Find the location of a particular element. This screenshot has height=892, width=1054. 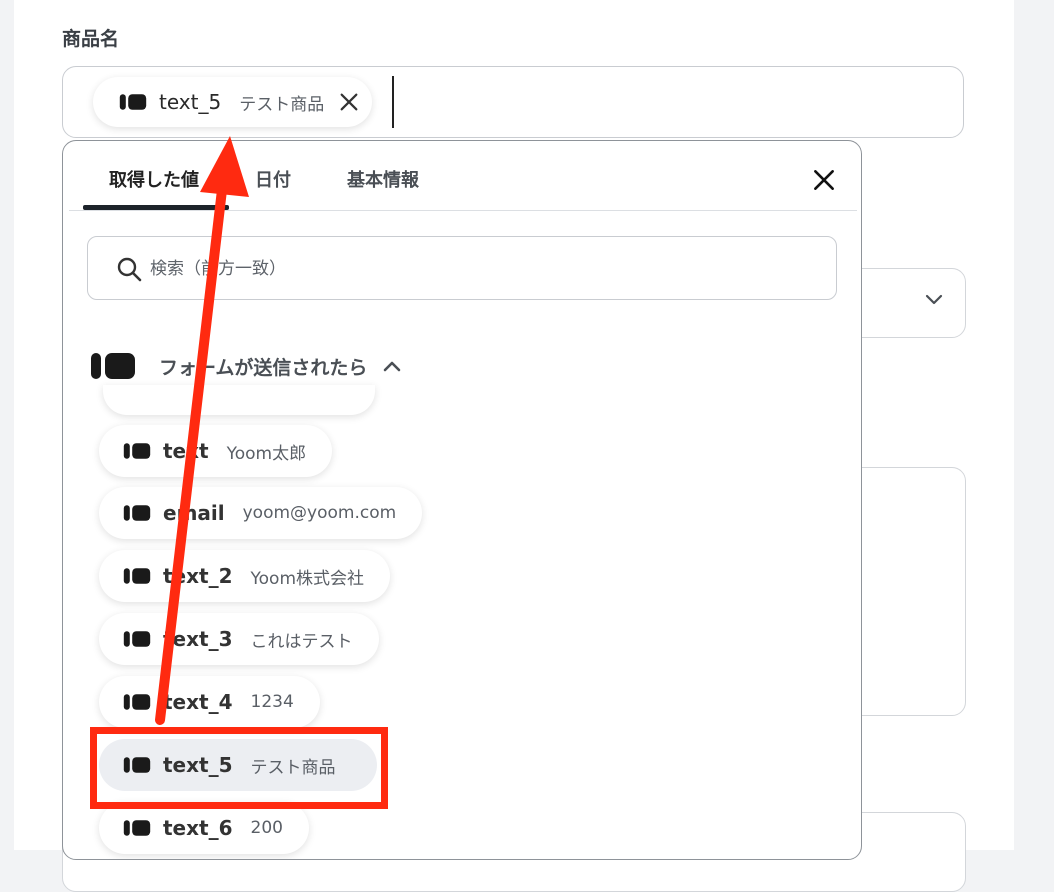

list-item: email yoom@yoom.com is located at coordinates (261, 513).